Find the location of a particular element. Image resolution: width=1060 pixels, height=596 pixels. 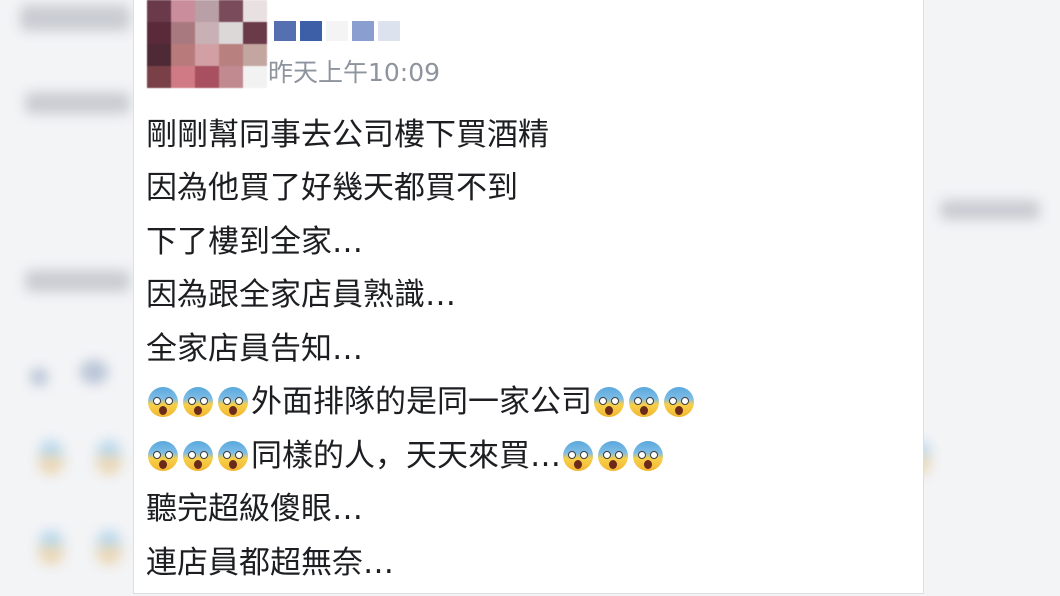

post-timestamp: 昨天上午10:09 is located at coordinates (354, 73).